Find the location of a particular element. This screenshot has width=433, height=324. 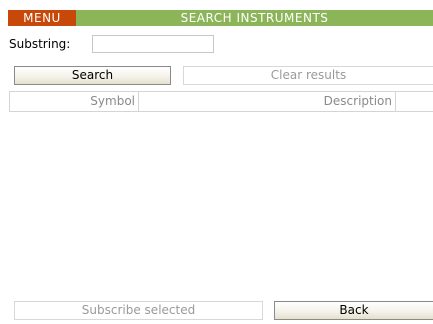

column-header-description: Description is located at coordinates (267, 101).